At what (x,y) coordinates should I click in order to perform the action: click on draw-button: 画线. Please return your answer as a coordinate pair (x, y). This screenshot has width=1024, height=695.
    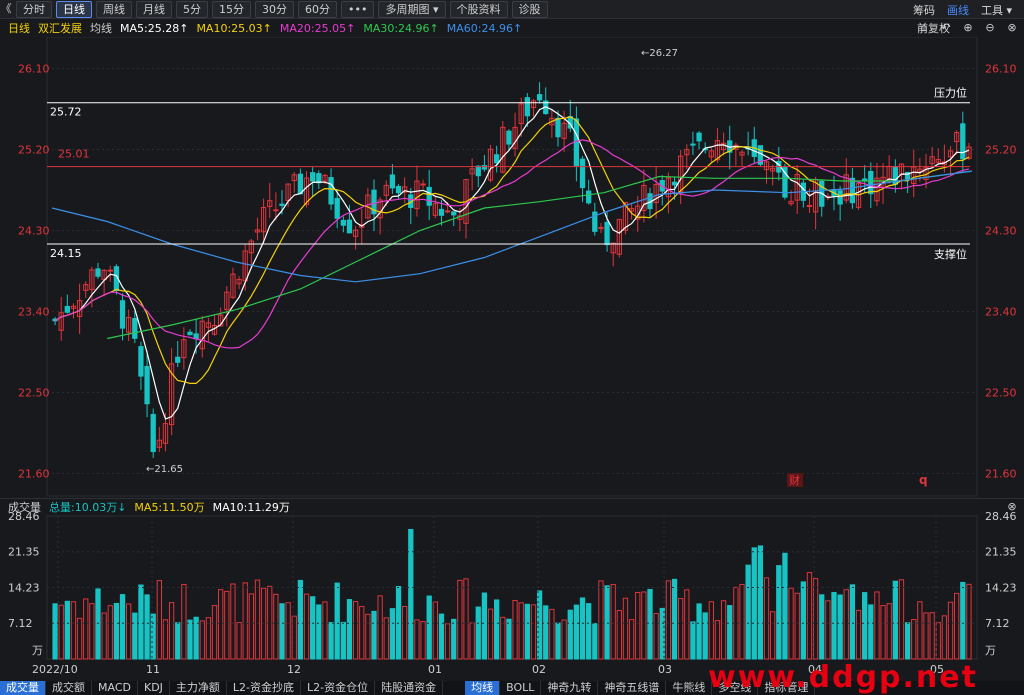
    Looking at the image, I should click on (958, 10).